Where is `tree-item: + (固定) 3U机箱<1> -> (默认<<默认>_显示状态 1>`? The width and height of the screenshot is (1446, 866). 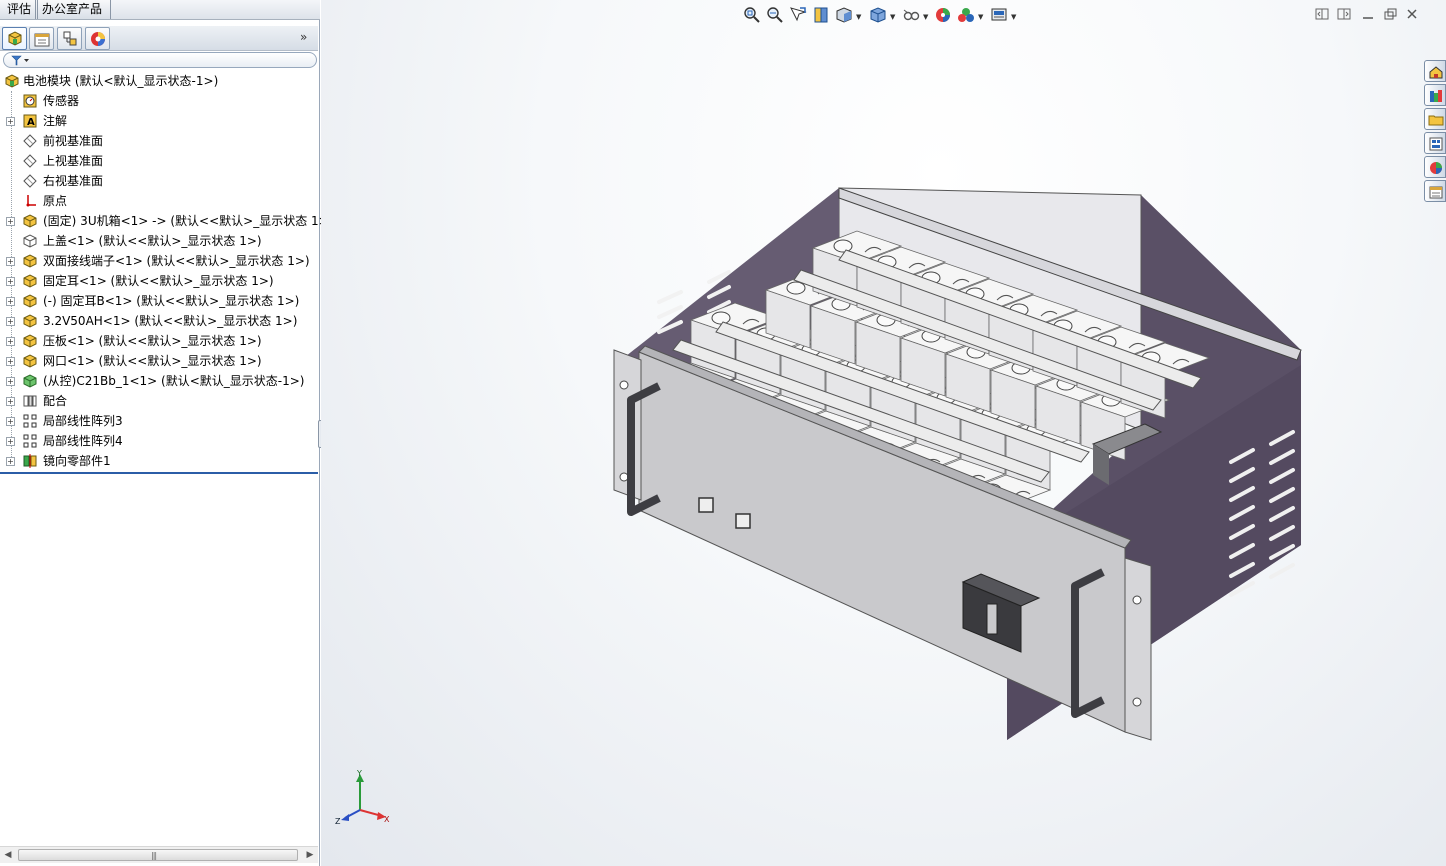 tree-item: + (固定) 3U机箱<1> -> (默认<<默认>_显示状态 1> is located at coordinates (164, 221).